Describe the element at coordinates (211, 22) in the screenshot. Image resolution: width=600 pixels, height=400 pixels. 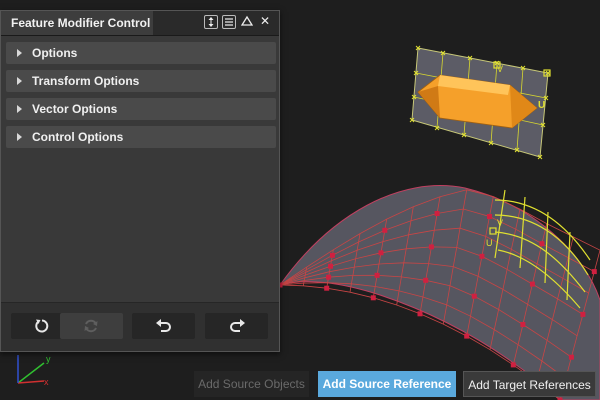
I see `expand-collapse-icon` at that location.